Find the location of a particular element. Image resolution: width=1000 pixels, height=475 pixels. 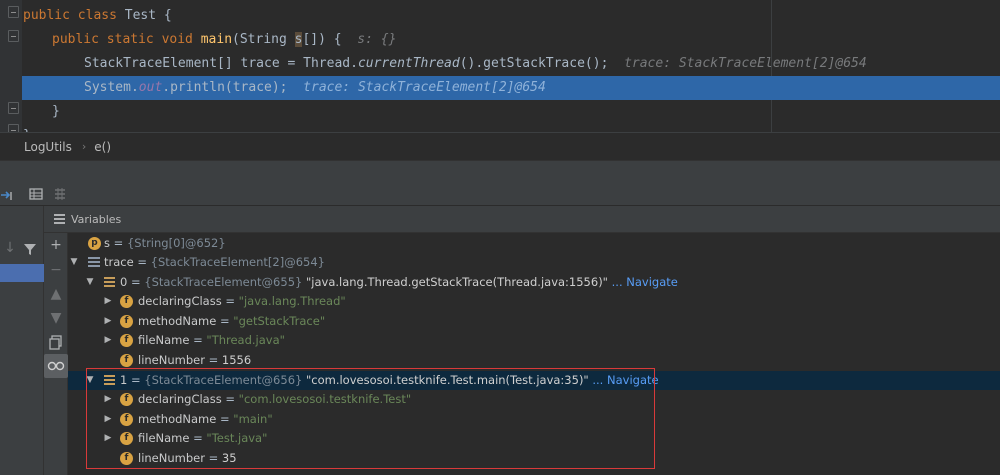

tree-row: f lineNumber = 1556 is located at coordinates (534, 360).